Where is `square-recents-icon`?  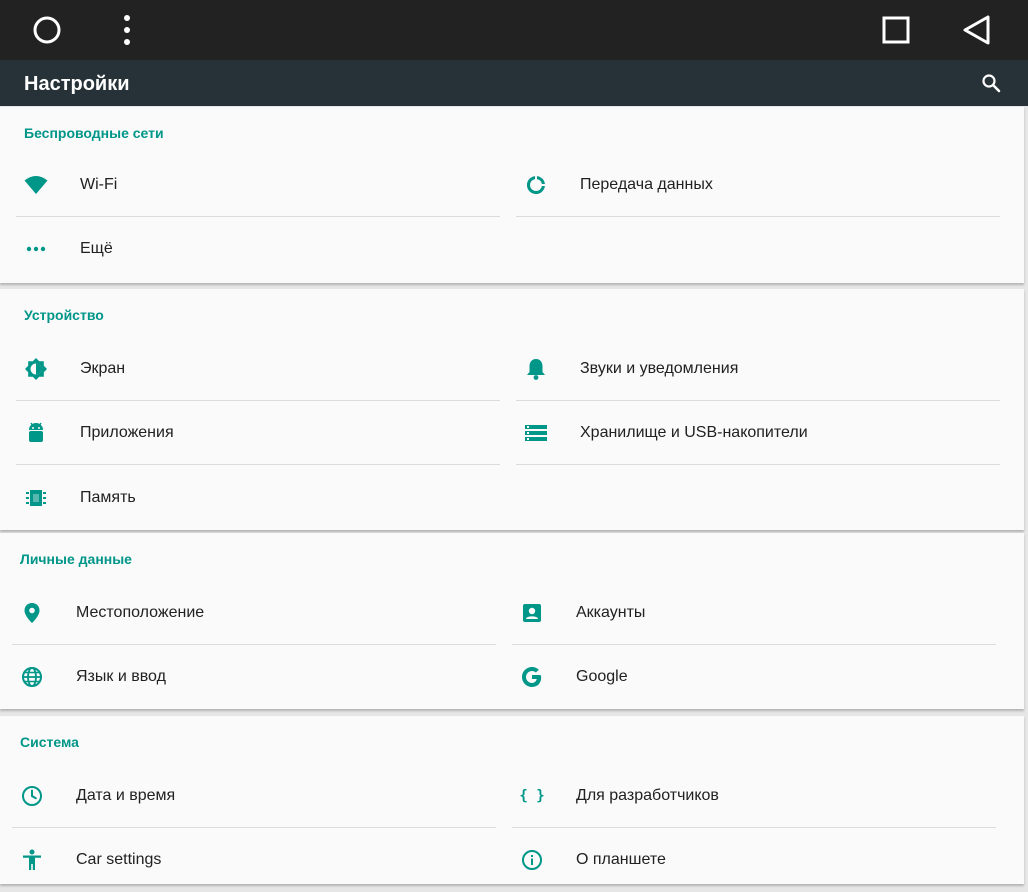 square-recents-icon is located at coordinates (896, 30).